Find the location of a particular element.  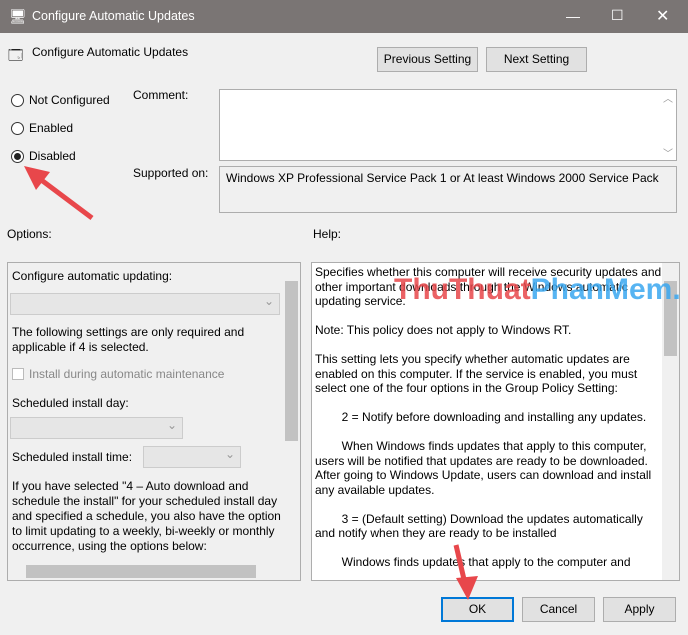

options-scrollbar is located at coordinates (291, 421).